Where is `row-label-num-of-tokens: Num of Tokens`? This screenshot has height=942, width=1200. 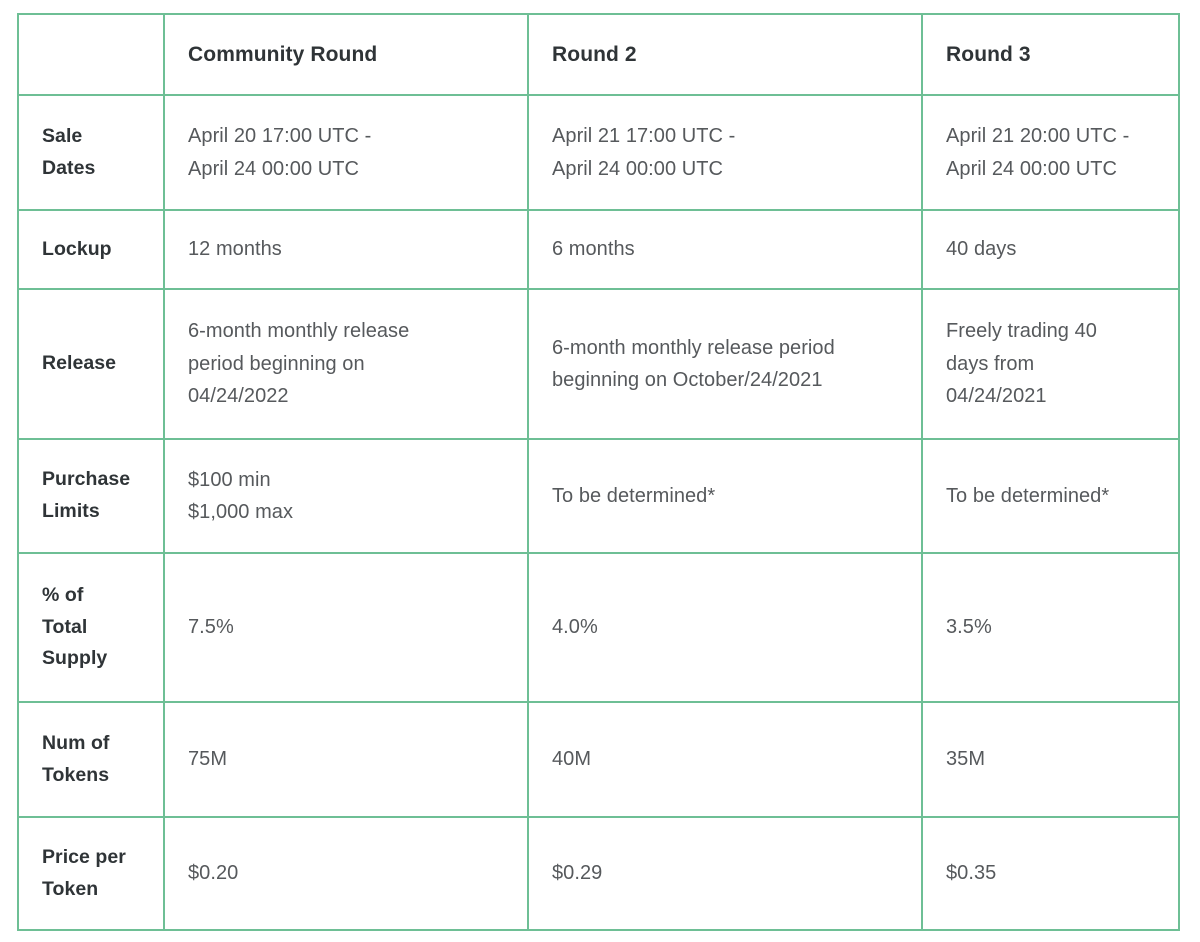 row-label-num-of-tokens: Num of Tokens is located at coordinates (91, 759).